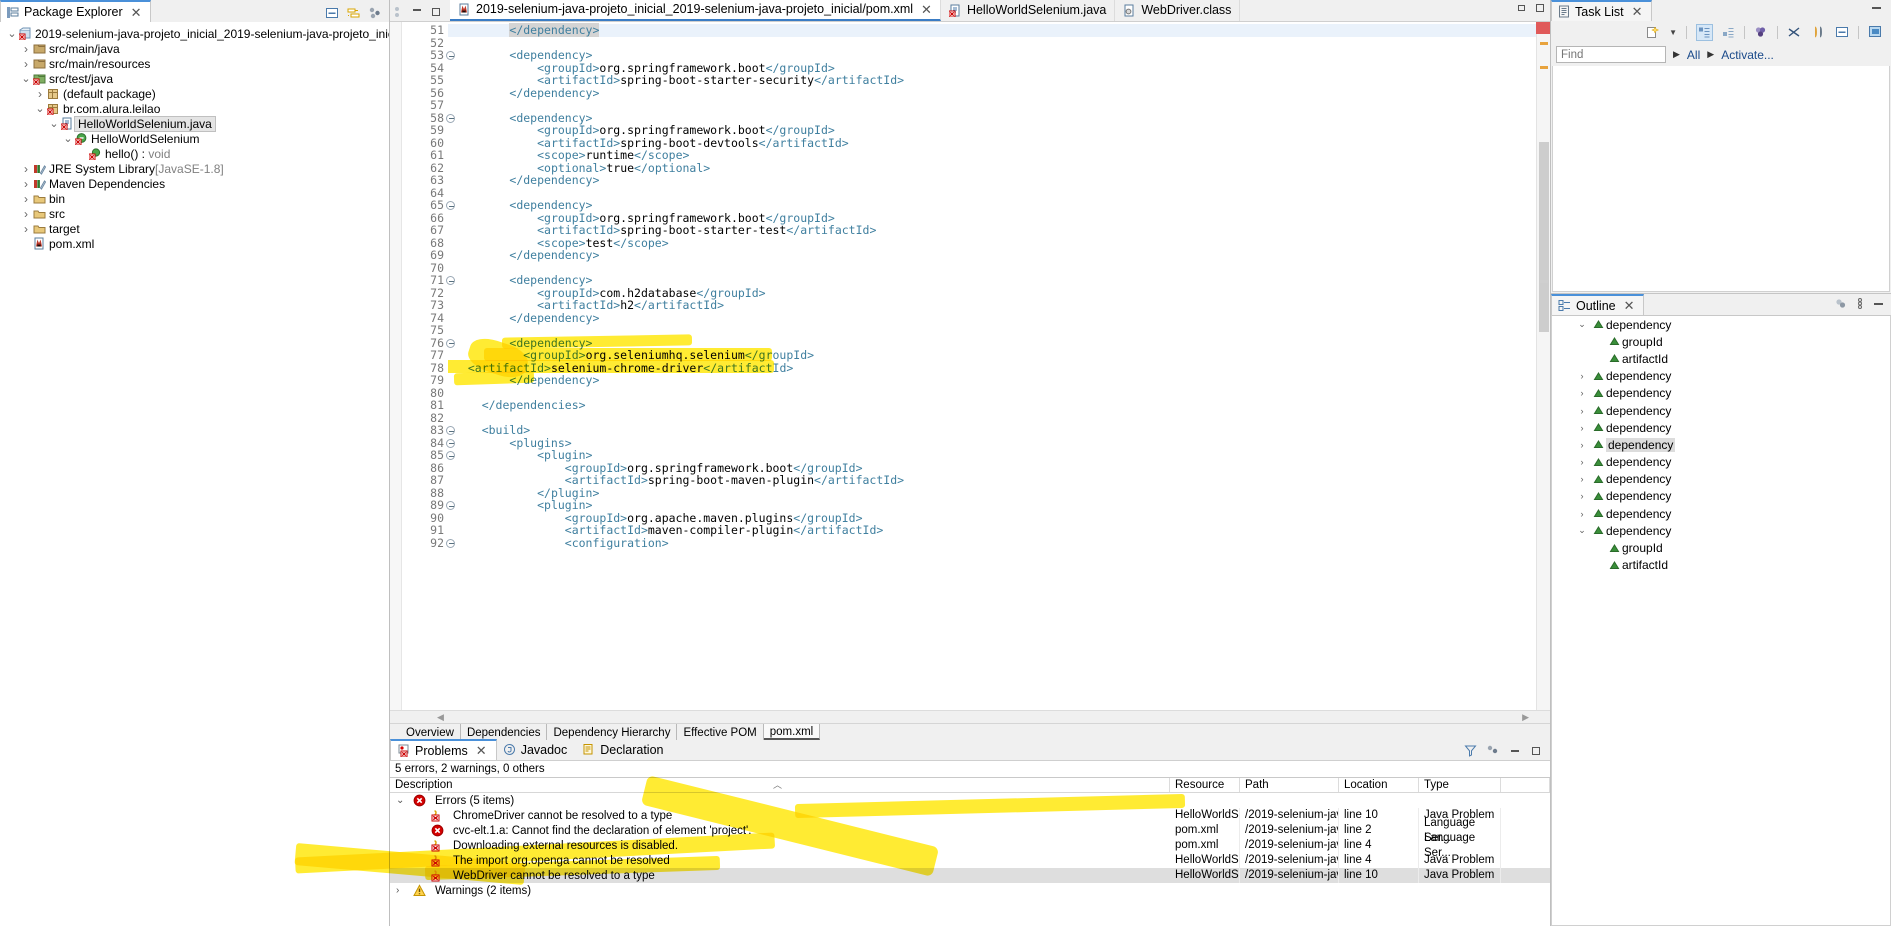  Describe the element at coordinates (194, 108) in the screenshot. I see `tree-item-br-com-alura-leilao: ⌄ br.com.alura.leilao` at that location.